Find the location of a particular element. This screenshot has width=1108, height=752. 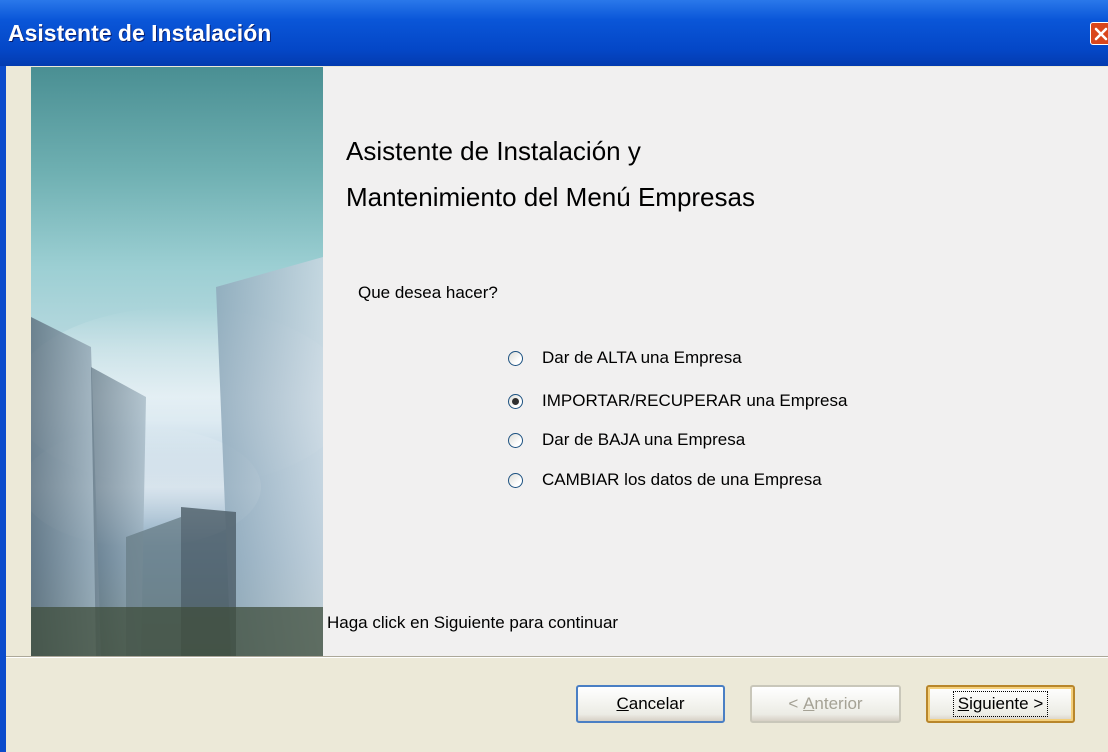

next-label: iguiente > is located at coordinates (1006, 703).